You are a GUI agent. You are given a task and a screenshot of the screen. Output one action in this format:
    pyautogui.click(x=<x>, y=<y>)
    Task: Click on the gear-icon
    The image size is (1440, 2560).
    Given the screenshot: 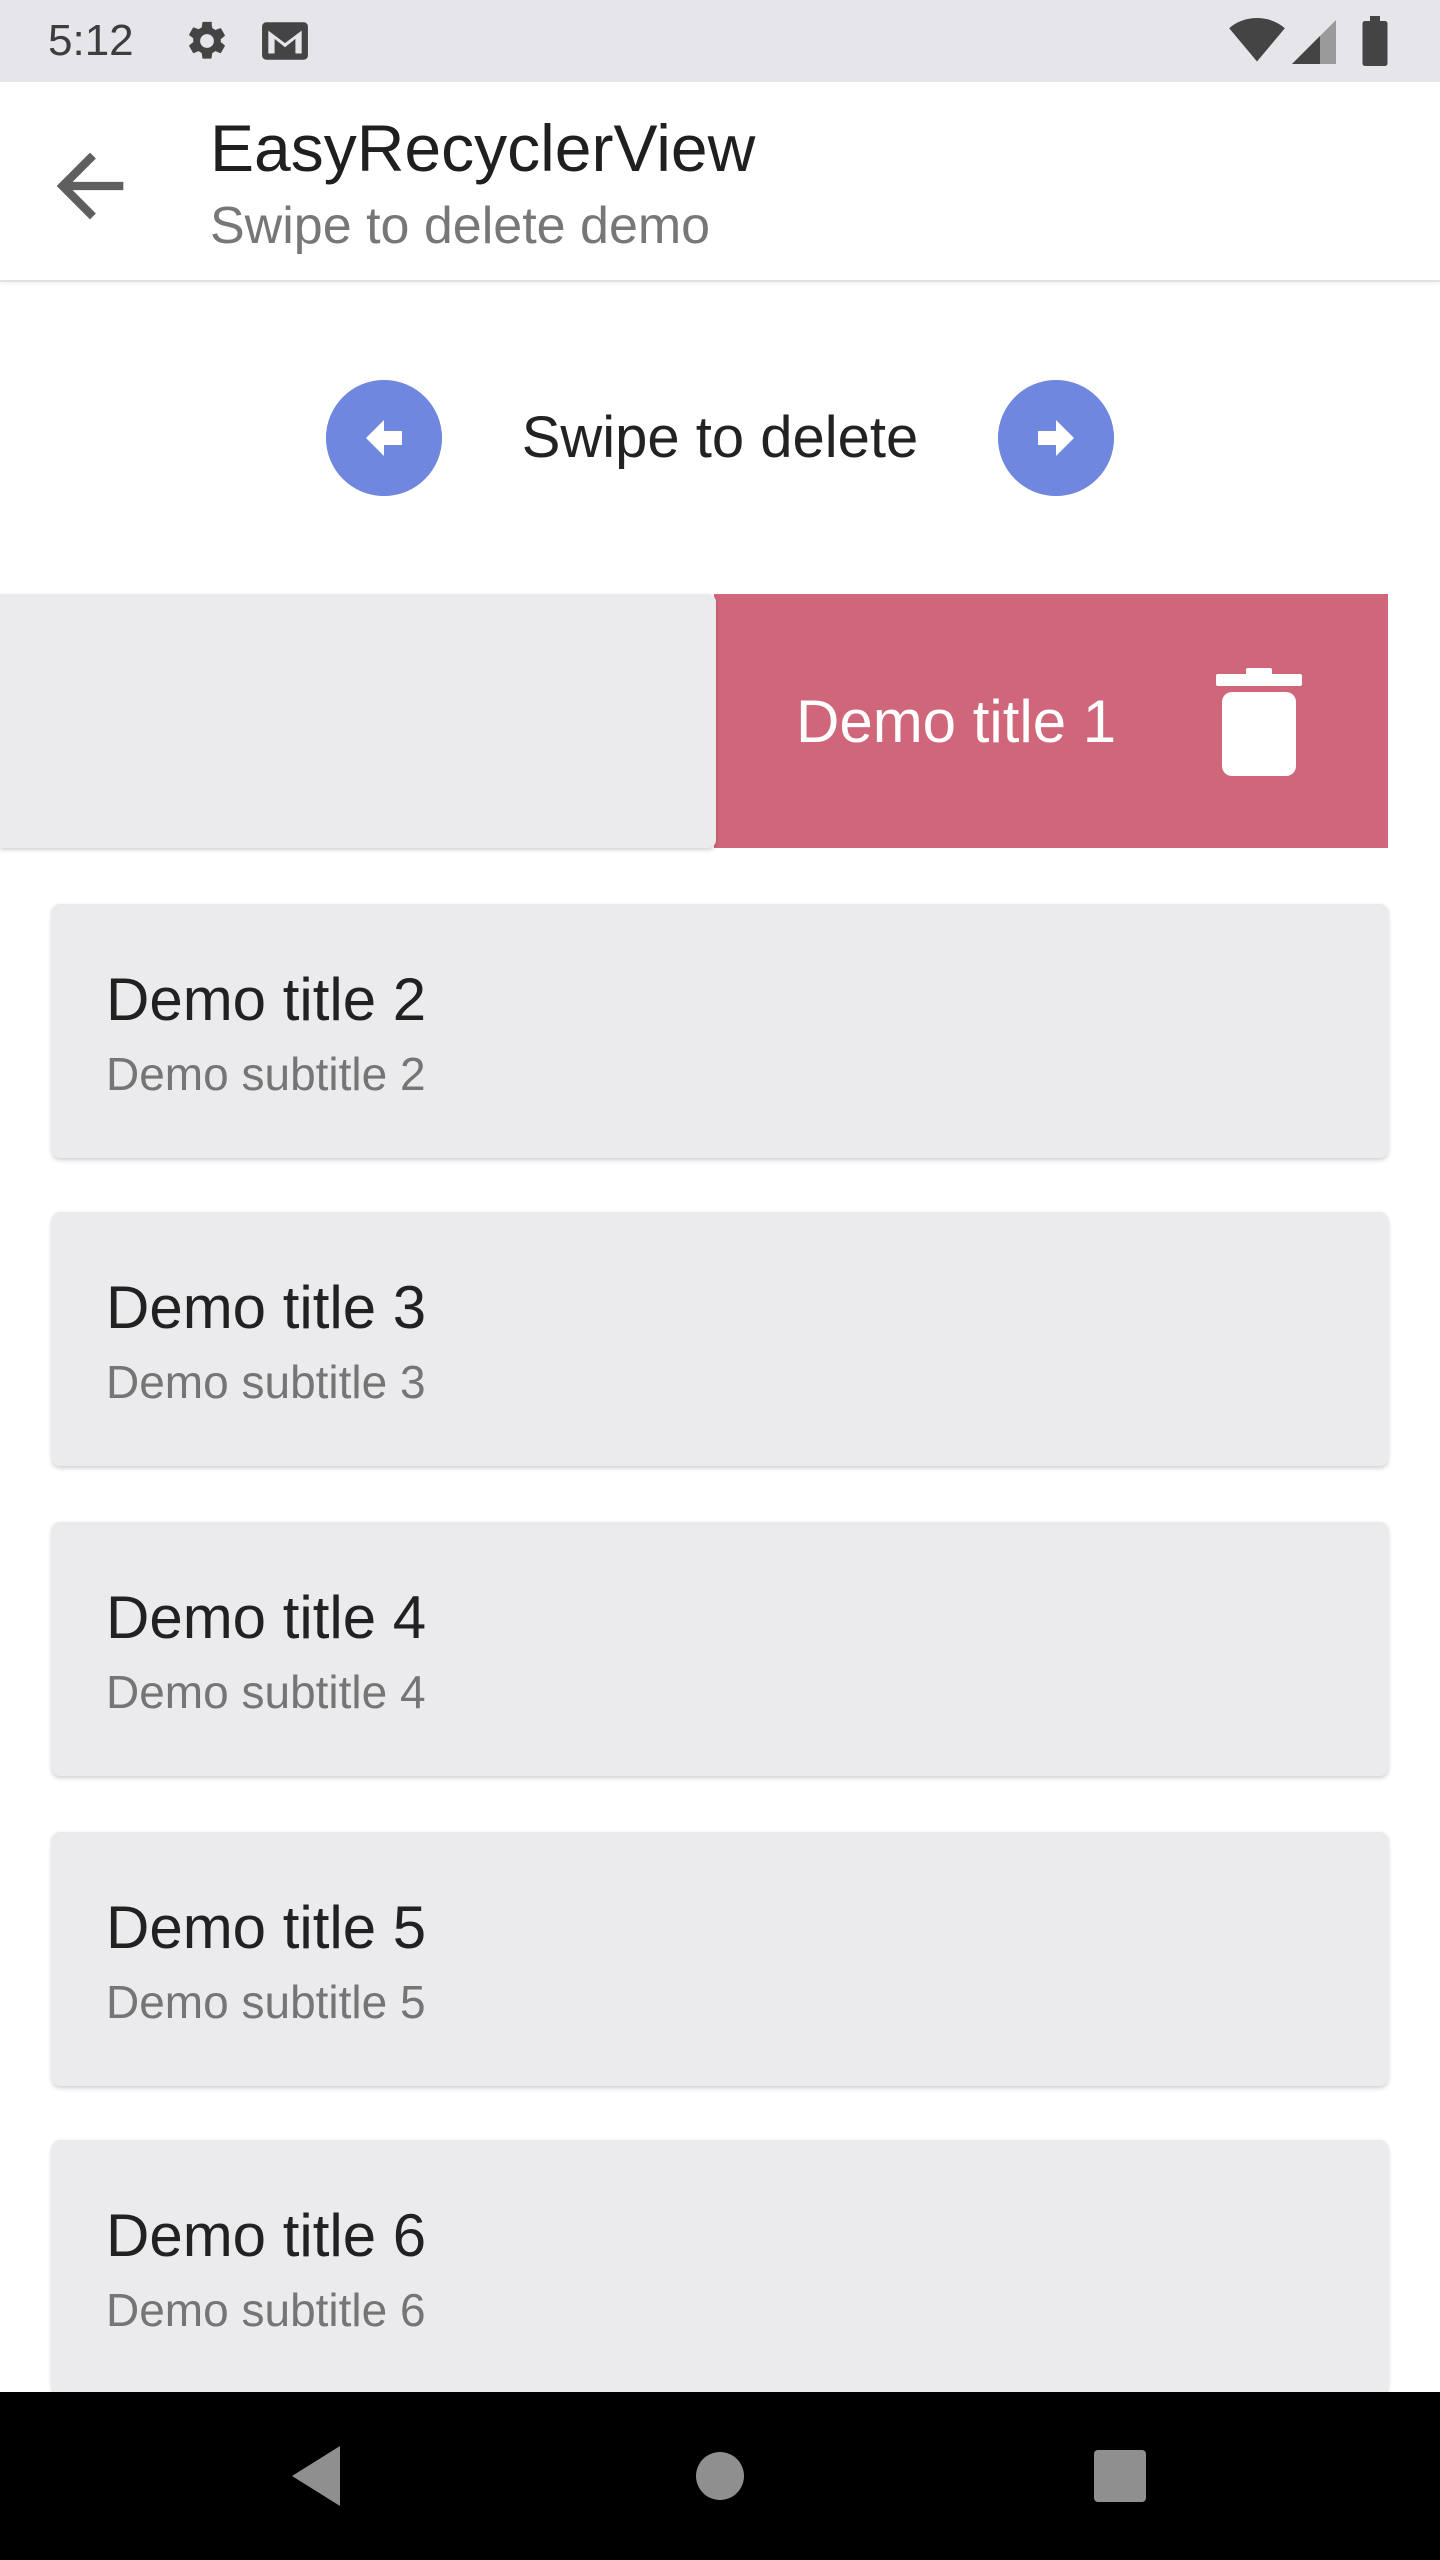 What is the action you would take?
    pyautogui.click(x=207, y=40)
    